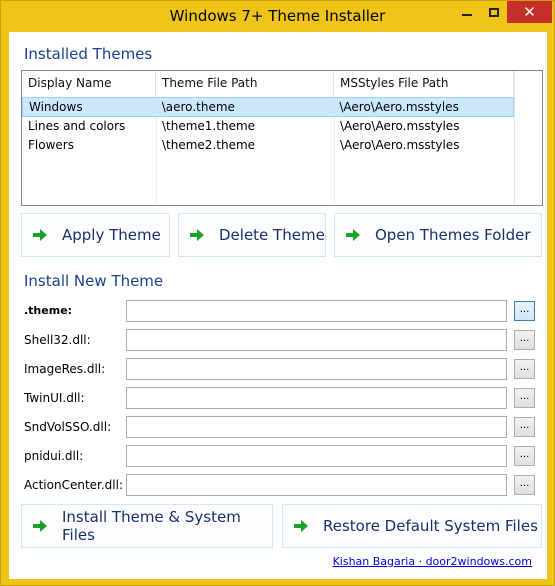 The height and width of the screenshot is (586, 555). I want to click on imageres-input, so click(316, 369).